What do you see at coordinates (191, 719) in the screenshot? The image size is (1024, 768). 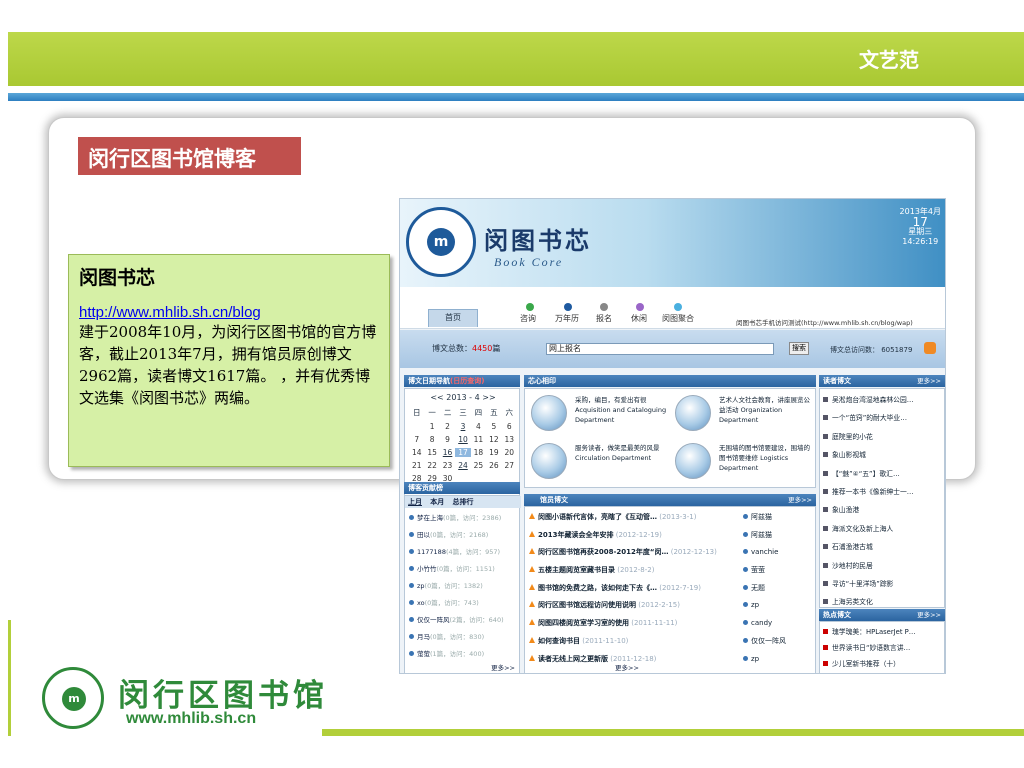 I see `footer-url: www.mhlib.sh.cn` at bounding box center [191, 719].